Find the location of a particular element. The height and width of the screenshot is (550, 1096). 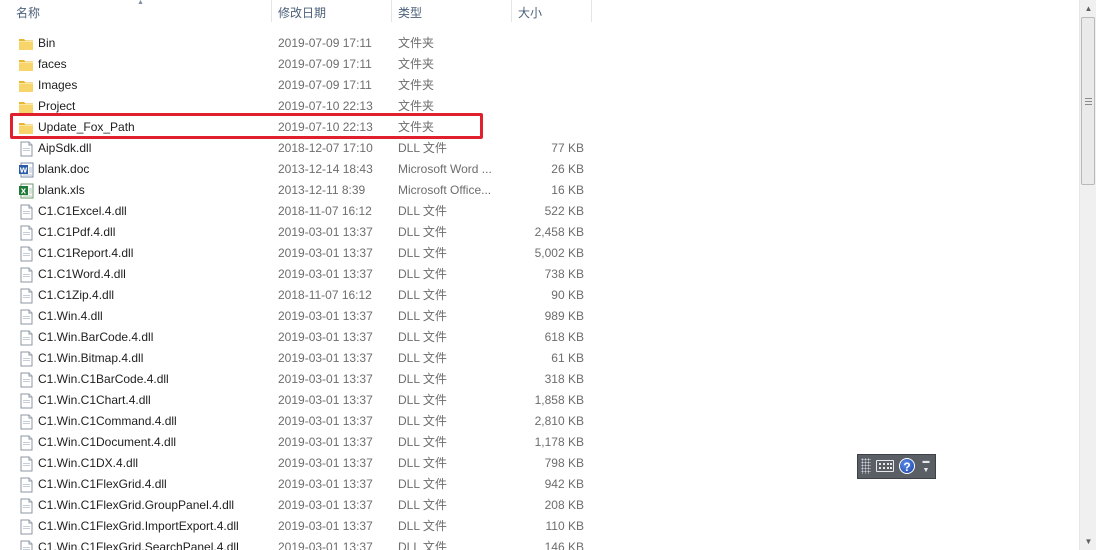

file-size: 1,858 KB is located at coordinates (559, 400).